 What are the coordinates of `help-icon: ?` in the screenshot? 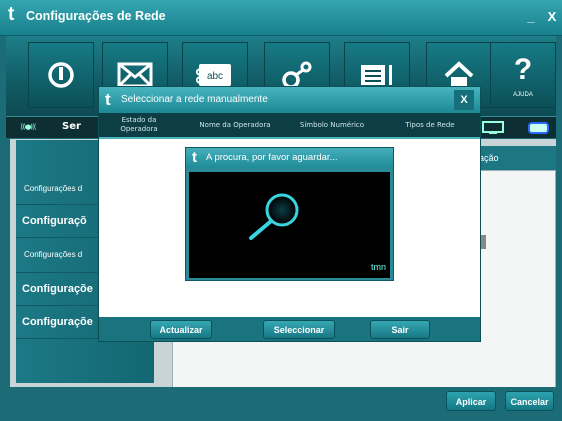 It's located at (523, 69).